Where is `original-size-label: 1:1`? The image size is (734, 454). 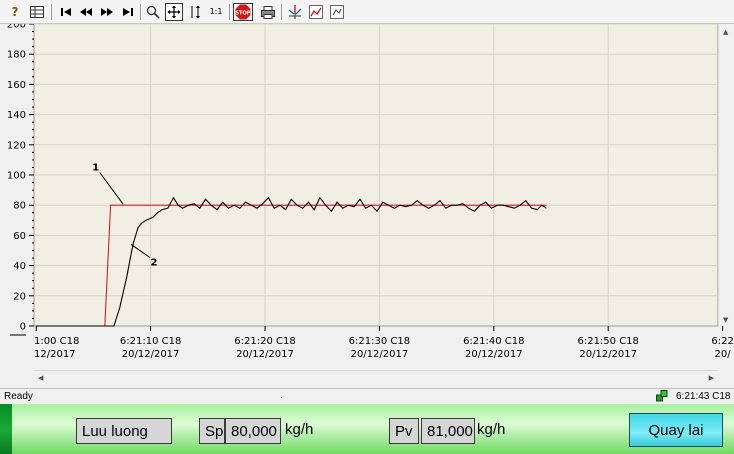
original-size-label: 1:1 is located at coordinates (216, 11).